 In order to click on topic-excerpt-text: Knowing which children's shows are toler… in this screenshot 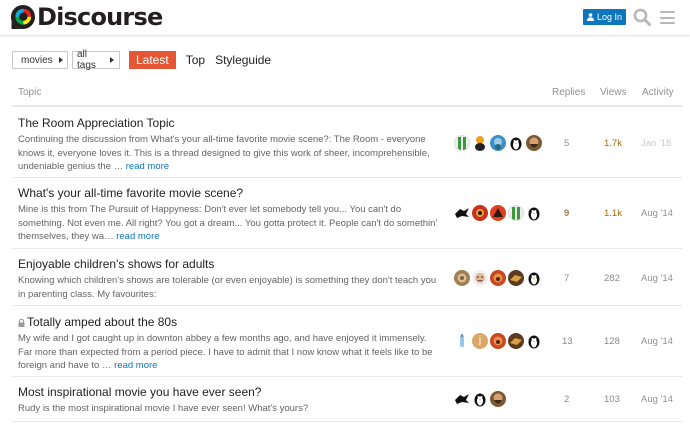, I will do `click(227, 287)`.